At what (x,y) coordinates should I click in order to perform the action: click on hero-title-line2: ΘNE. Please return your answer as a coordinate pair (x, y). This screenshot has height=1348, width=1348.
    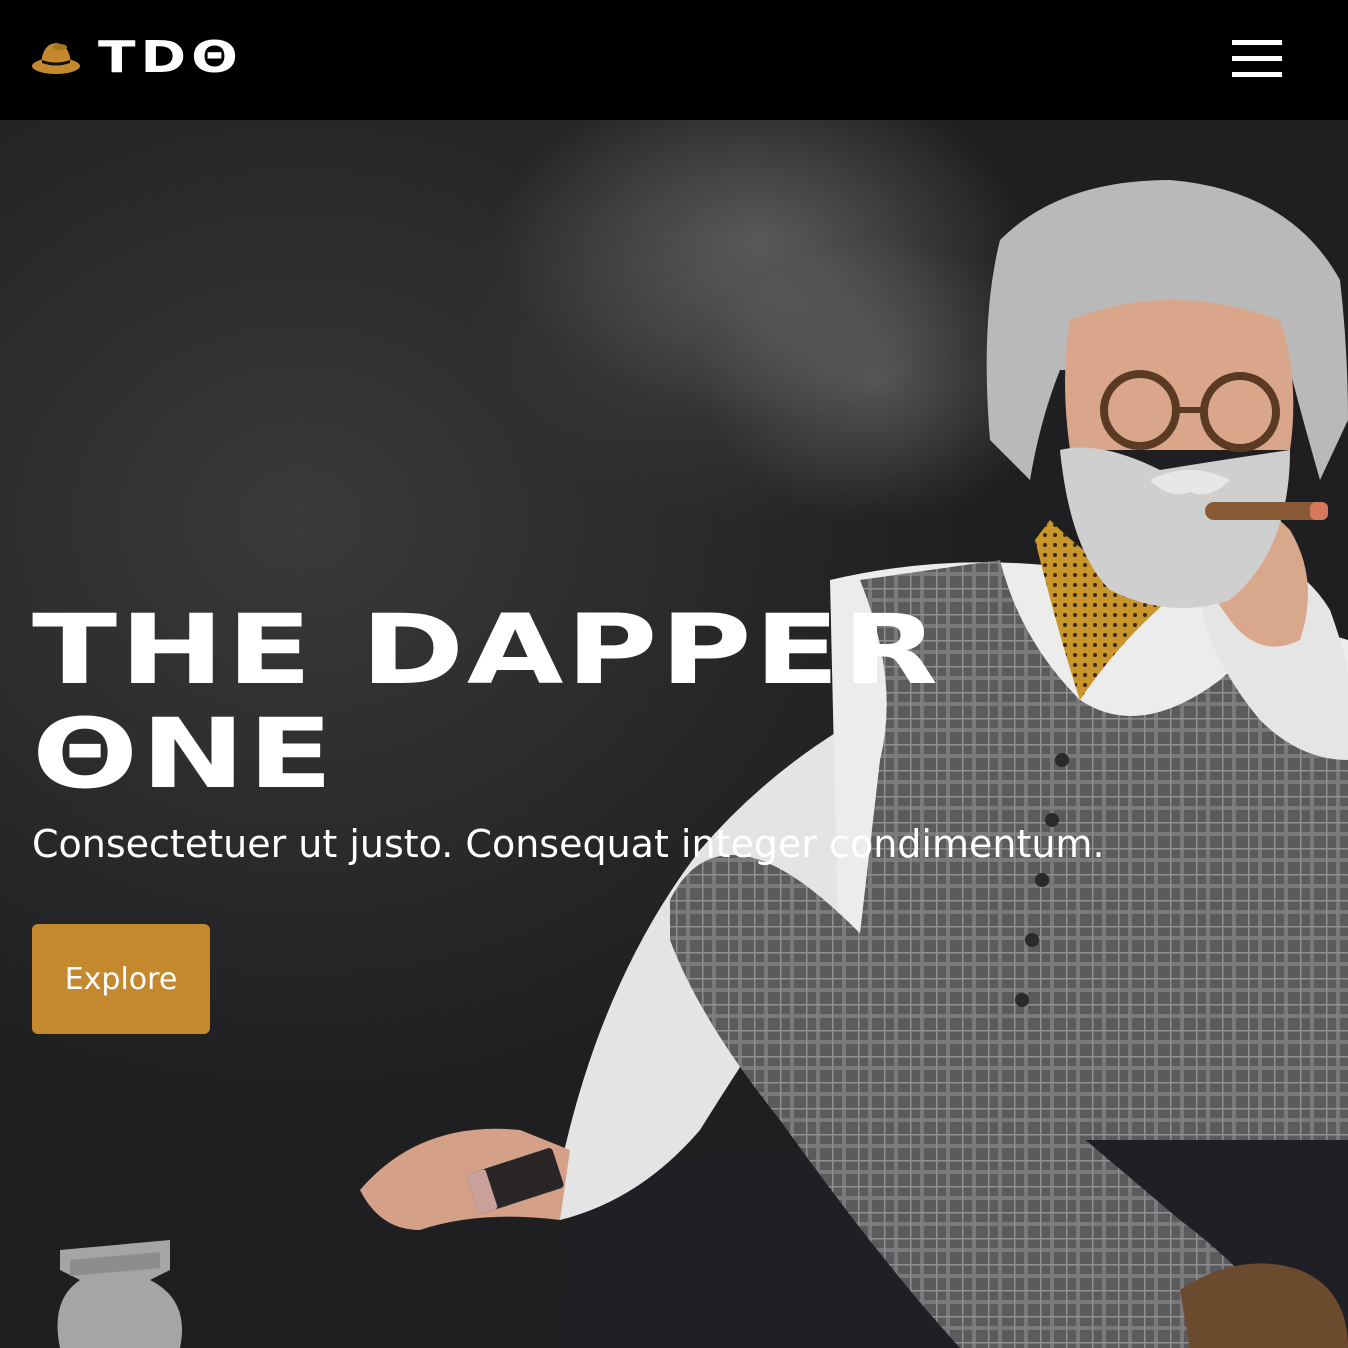
    Looking at the image, I should click on (184, 754).